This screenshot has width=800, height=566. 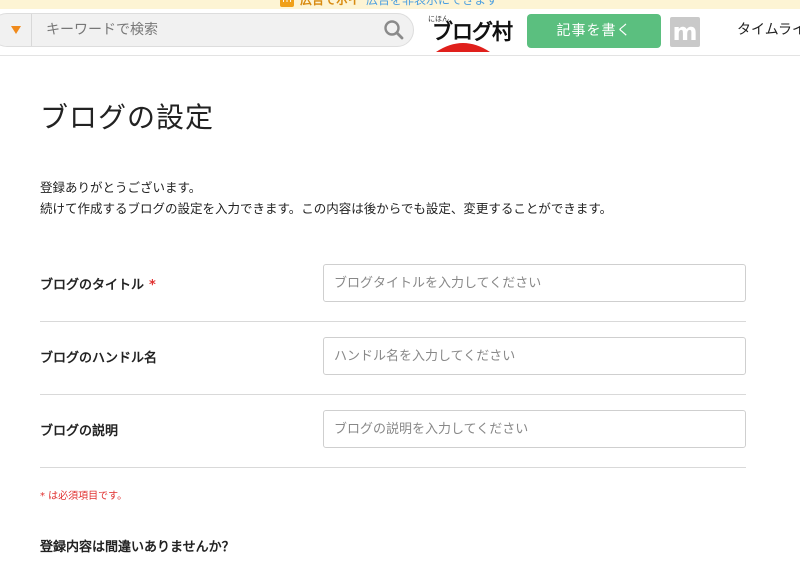 I want to click on site-header: にほん ブログ村 記事を書く m タイムライ, so click(x=400, y=32).